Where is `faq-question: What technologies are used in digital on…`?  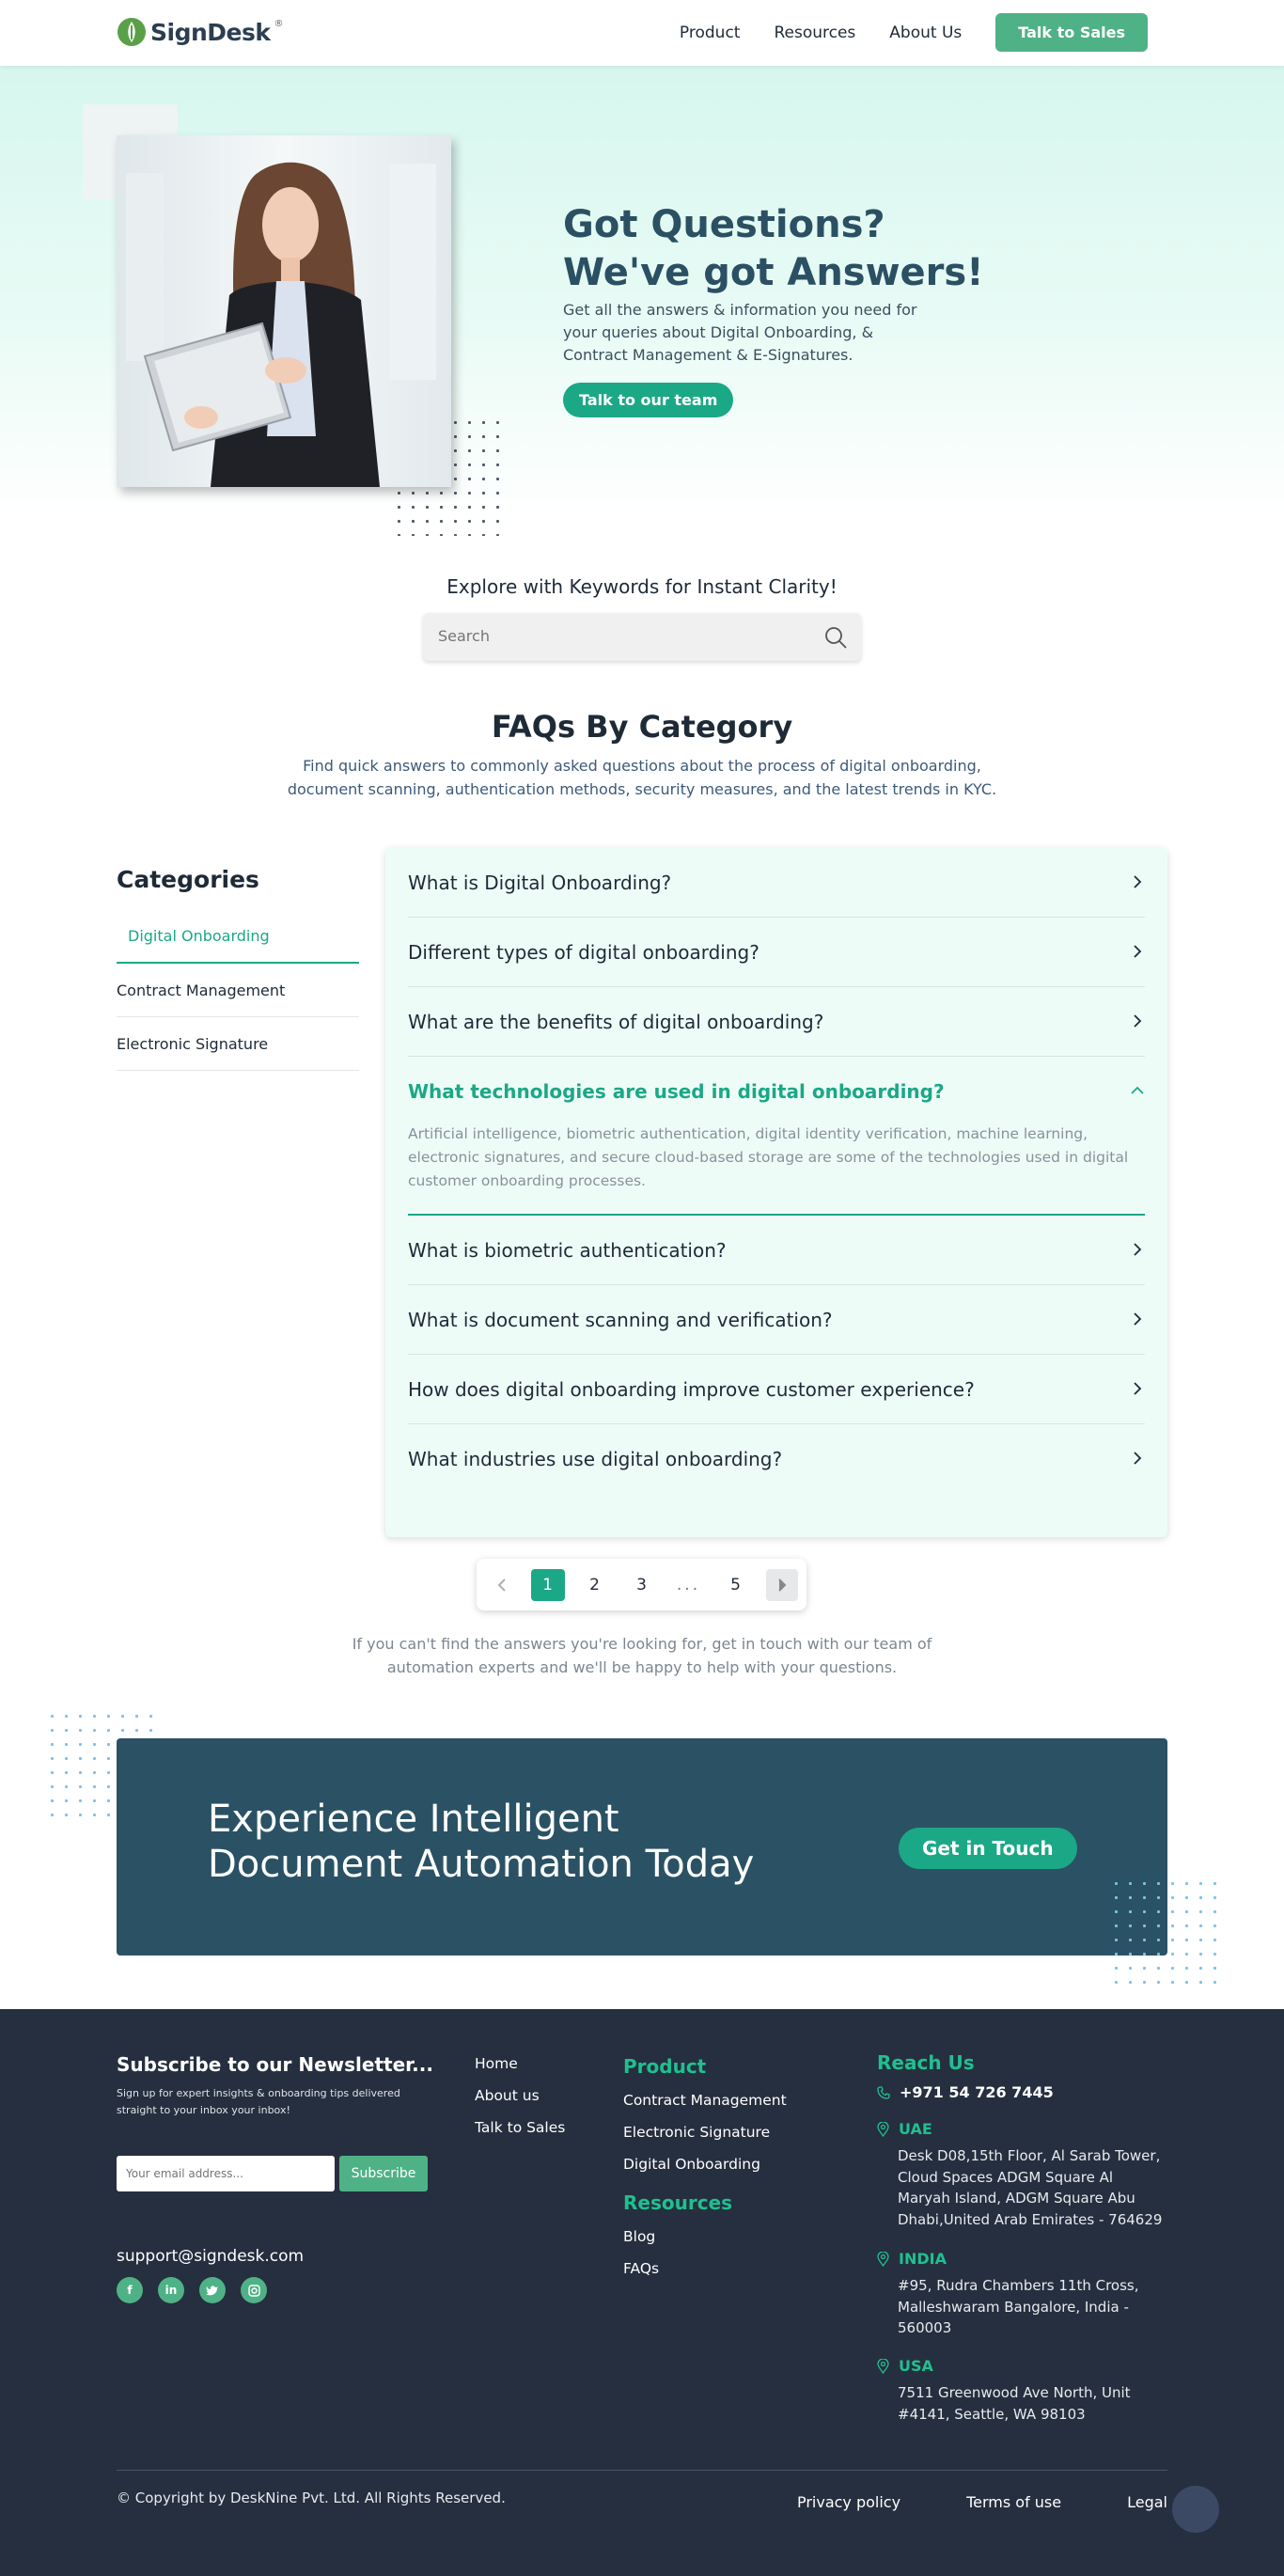 faq-question: What technologies are used in digital on… is located at coordinates (776, 1091).